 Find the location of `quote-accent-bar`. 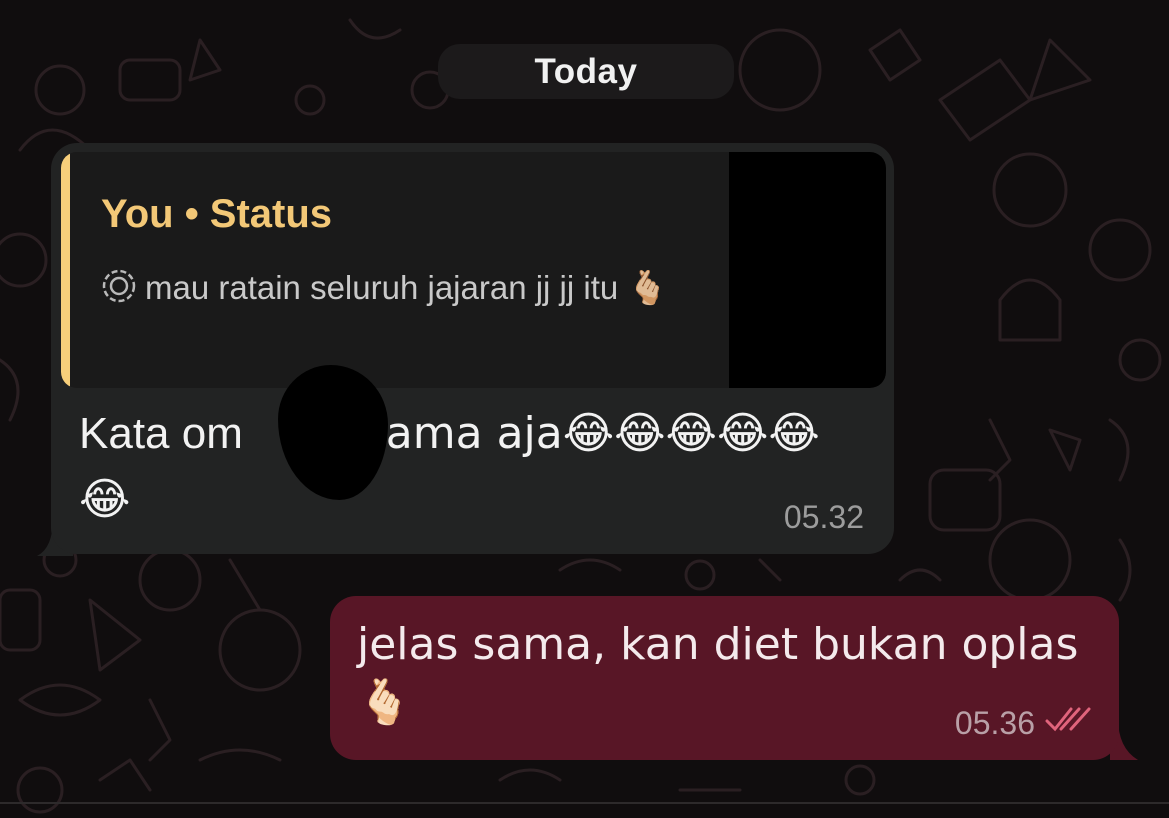

quote-accent-bar is located at coordinates (65, 270).